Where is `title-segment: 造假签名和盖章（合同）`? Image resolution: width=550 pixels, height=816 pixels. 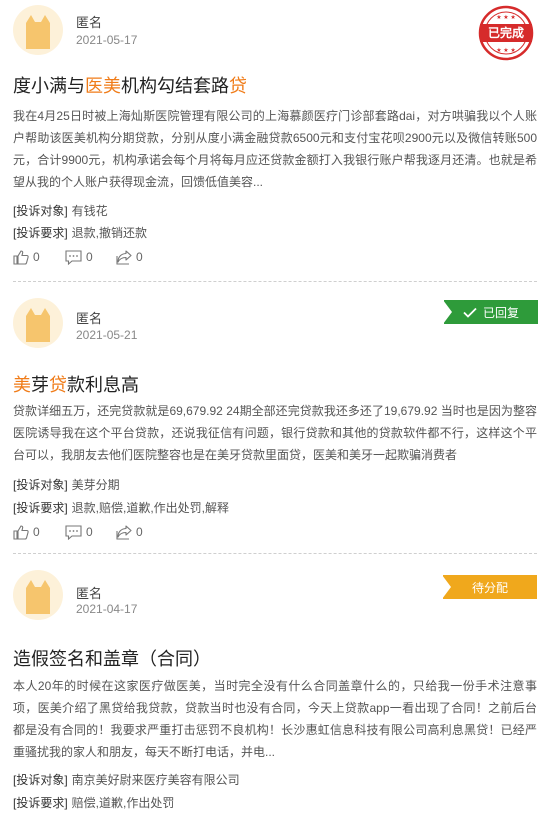 title-segment: 造假签名和盖章（合同） is located at coordinates (112, 659).